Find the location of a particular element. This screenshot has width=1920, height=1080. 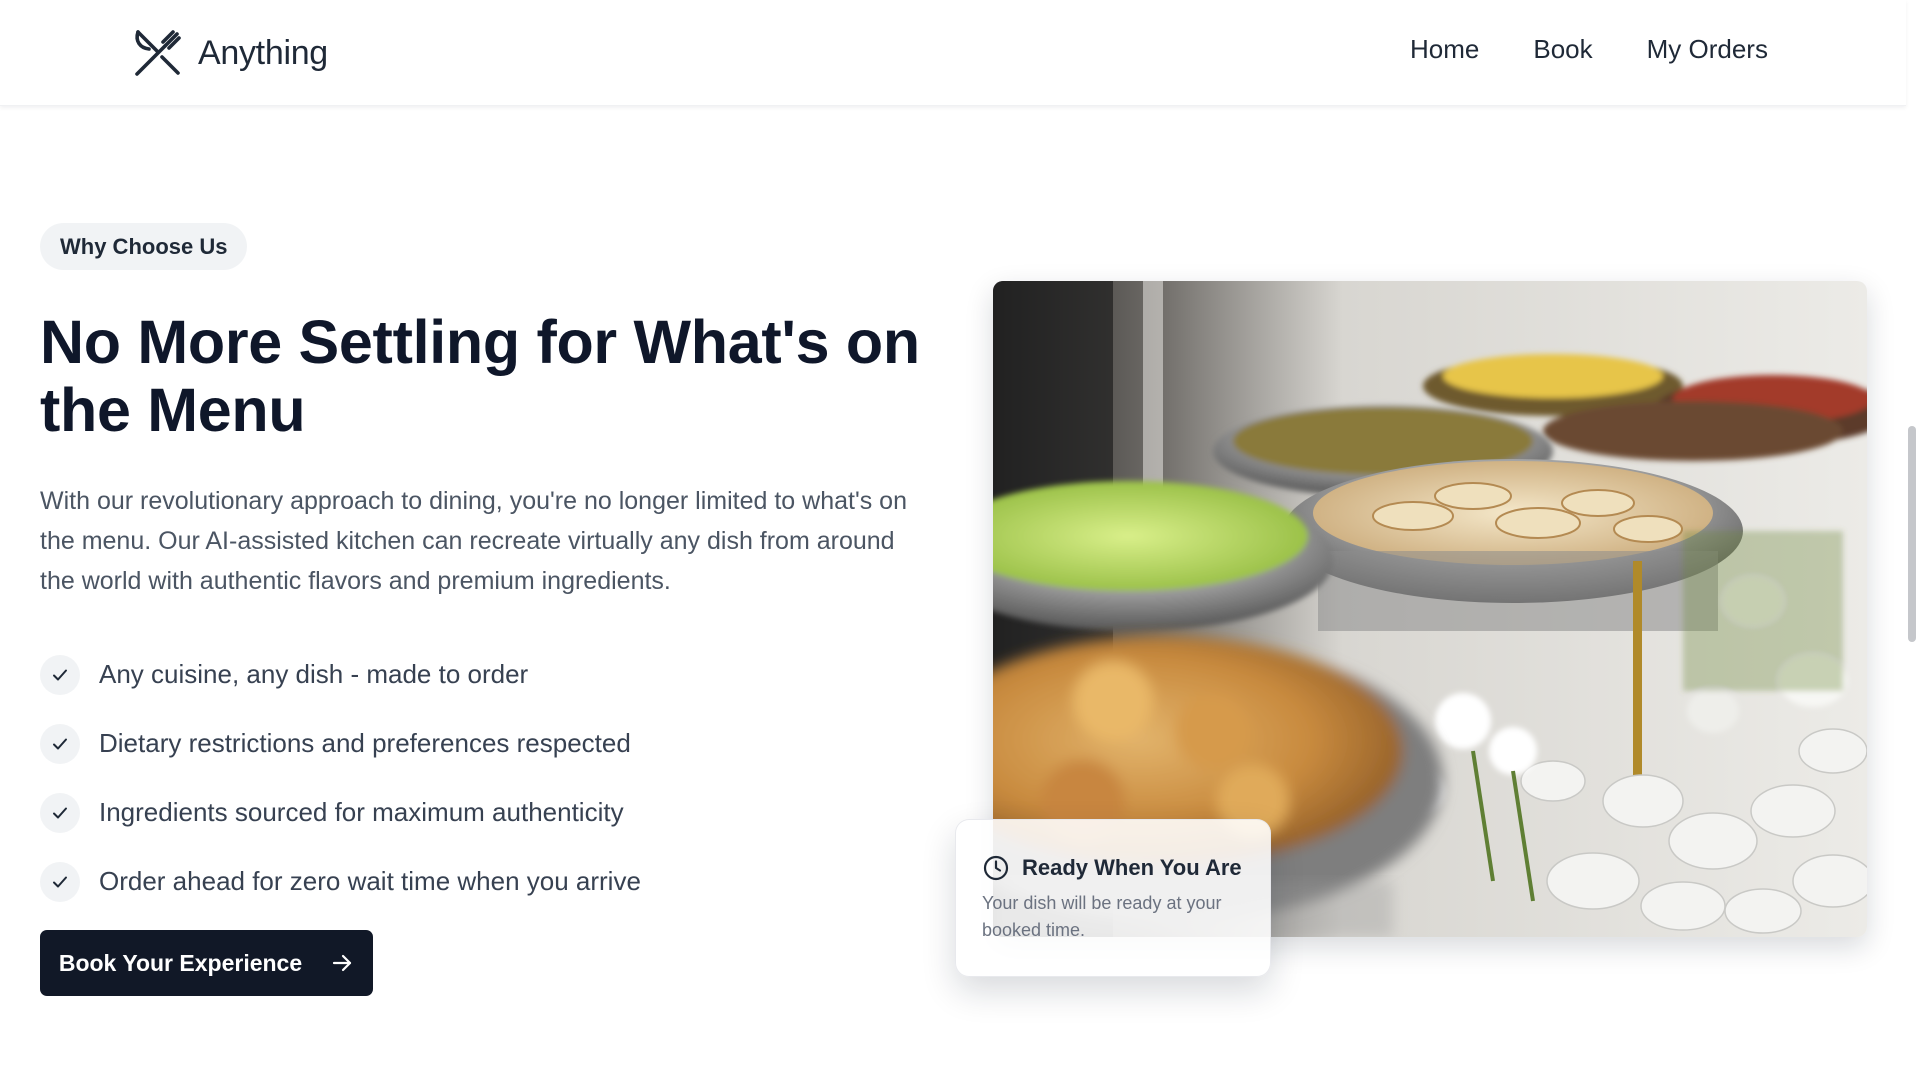

info-card-title: Ready When You Are is located at coordinates (1132, 867).